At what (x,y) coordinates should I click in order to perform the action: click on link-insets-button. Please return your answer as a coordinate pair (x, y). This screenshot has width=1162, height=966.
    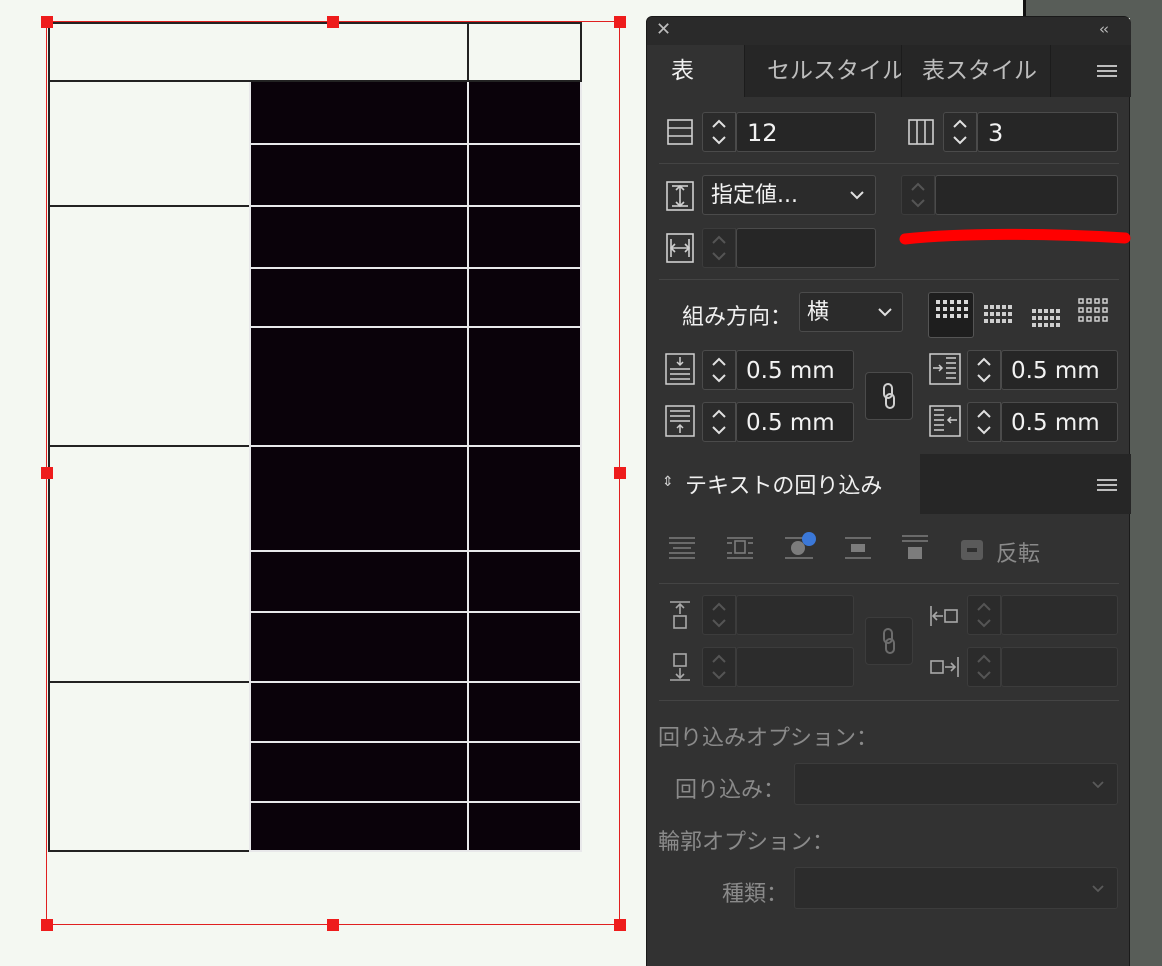
    Looking at the image, I should click on (889, 396).